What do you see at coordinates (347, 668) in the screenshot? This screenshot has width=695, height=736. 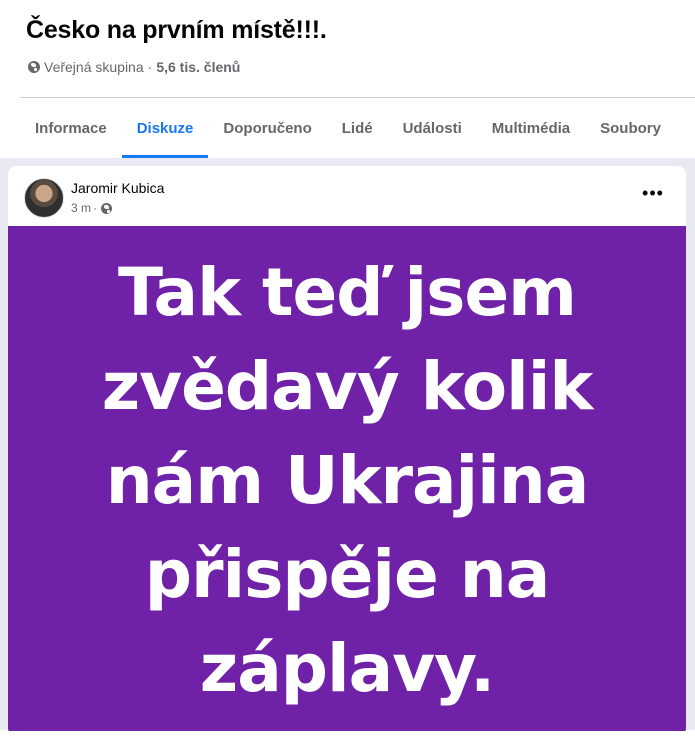 I see `image-text-line: záplavy.` at bounding box center [347, 668].